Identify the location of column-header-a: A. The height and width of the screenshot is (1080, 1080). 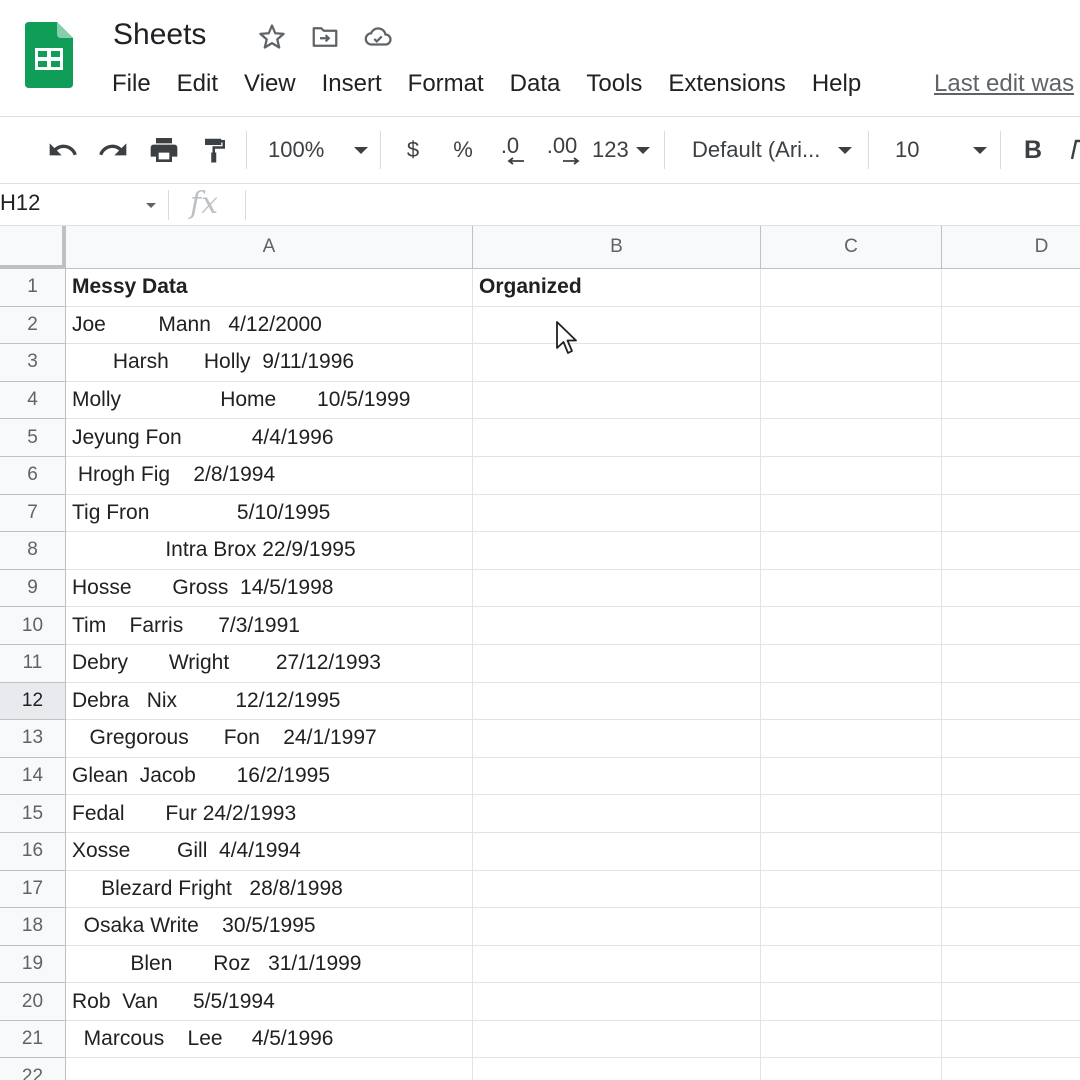
(269, 247).